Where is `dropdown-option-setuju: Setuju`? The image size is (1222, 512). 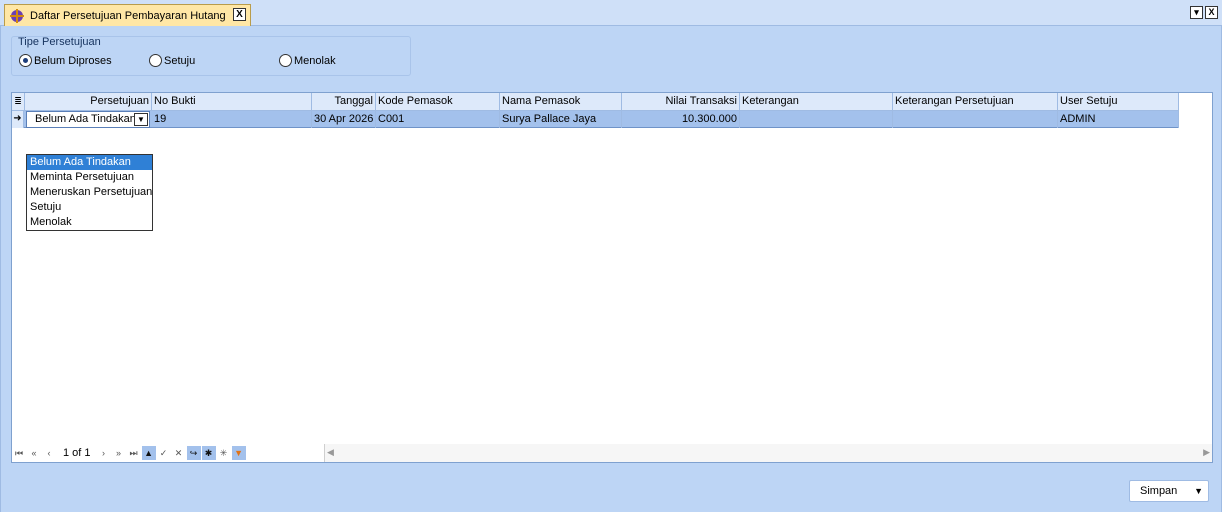
dropdown-option-setuju: Setuju is located at coordinates (89, 207).